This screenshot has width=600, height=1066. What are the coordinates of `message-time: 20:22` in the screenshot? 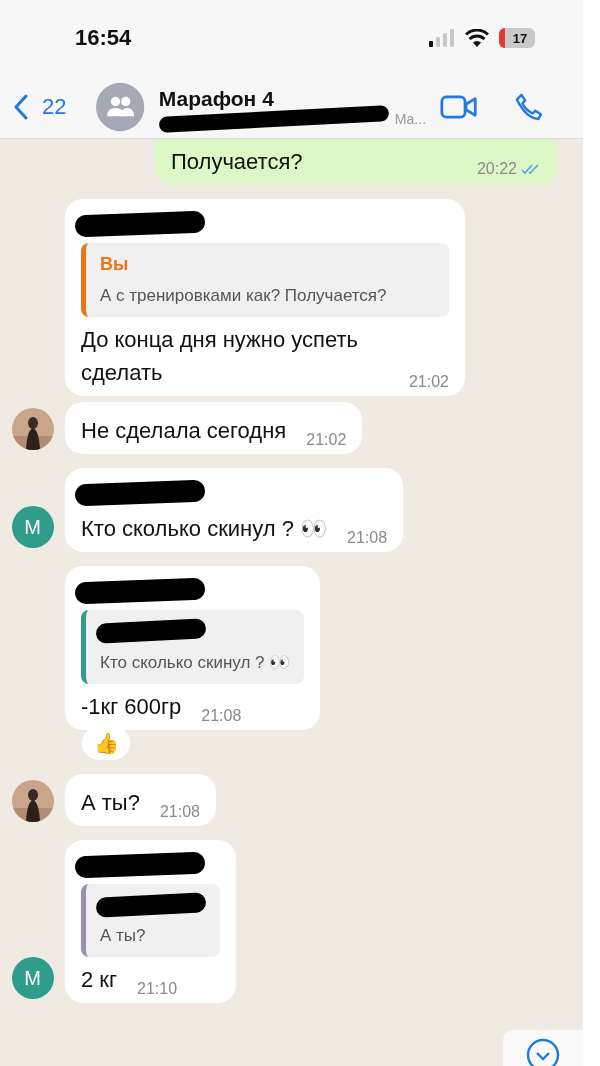 It's located at (496, 169).